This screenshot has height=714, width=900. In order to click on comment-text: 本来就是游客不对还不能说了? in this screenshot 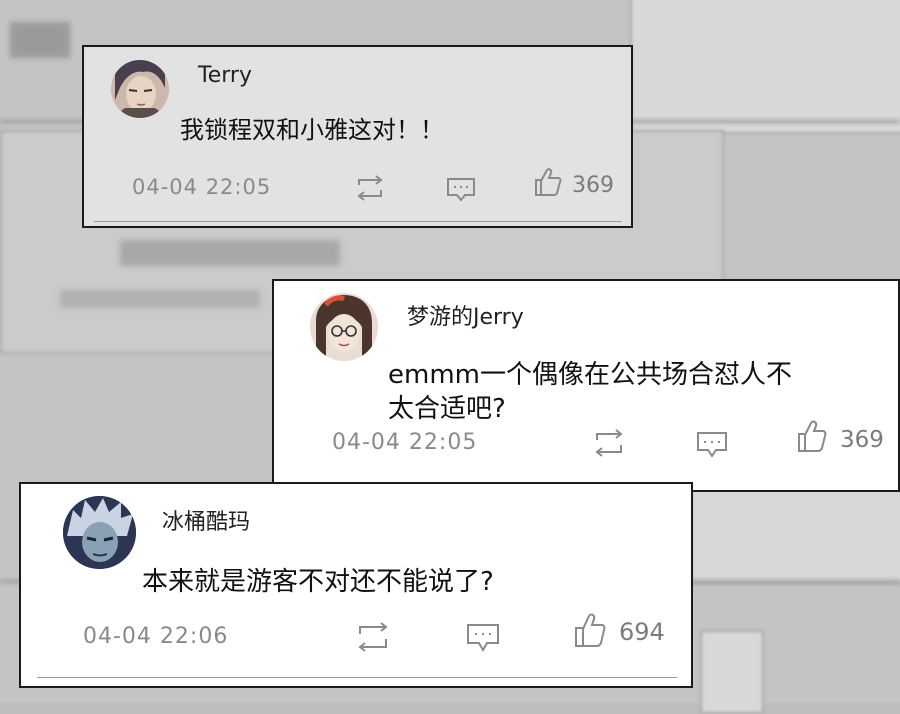, I will do `click(318, 582)`.